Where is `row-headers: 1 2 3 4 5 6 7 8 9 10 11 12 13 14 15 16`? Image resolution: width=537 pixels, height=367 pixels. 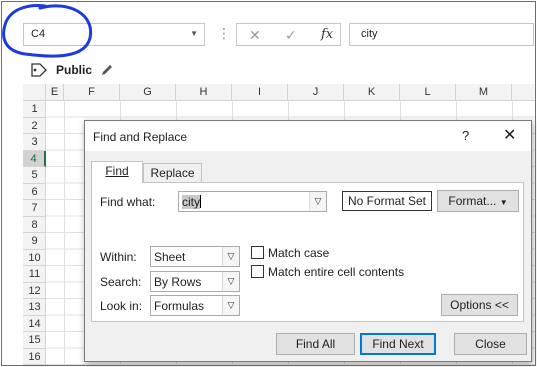 row-headers: 1 2 3 4 5 6 7 8 9 10 11 12 13 14 15 16 is located at coordinates (34, 234).